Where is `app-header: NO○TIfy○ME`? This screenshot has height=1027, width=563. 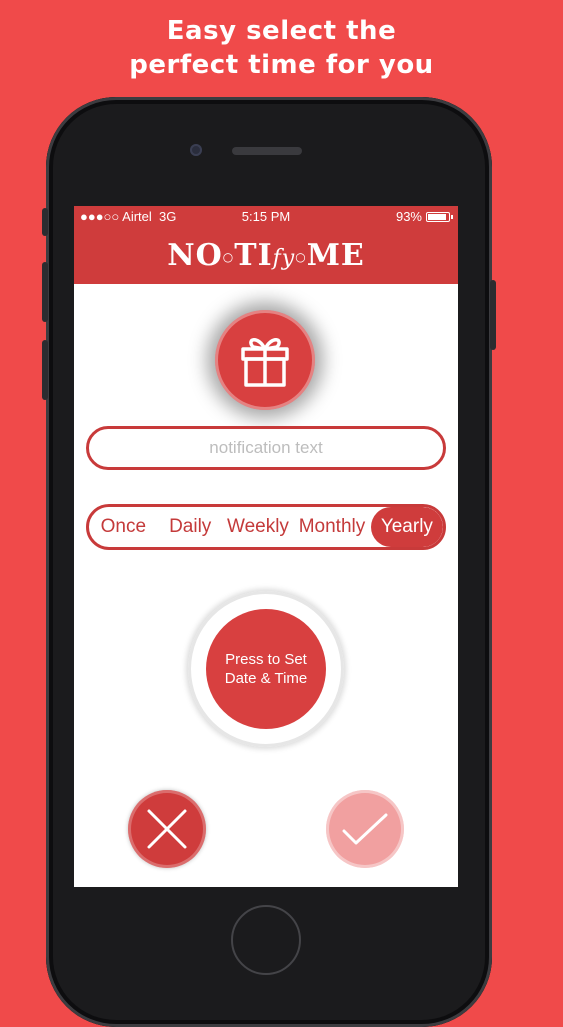
app-header: NO○TIfy○ME is located at coordinates (266, 256).